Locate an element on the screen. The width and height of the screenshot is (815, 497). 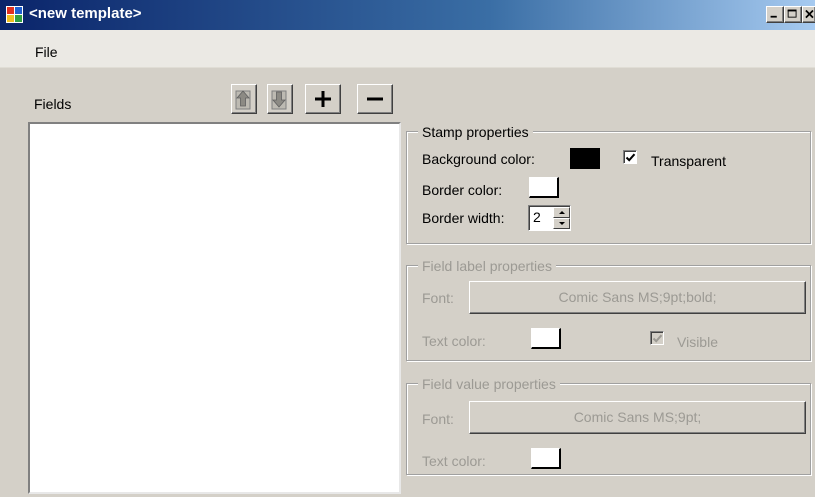
spin-up-button is located at coordinates (561, 212).